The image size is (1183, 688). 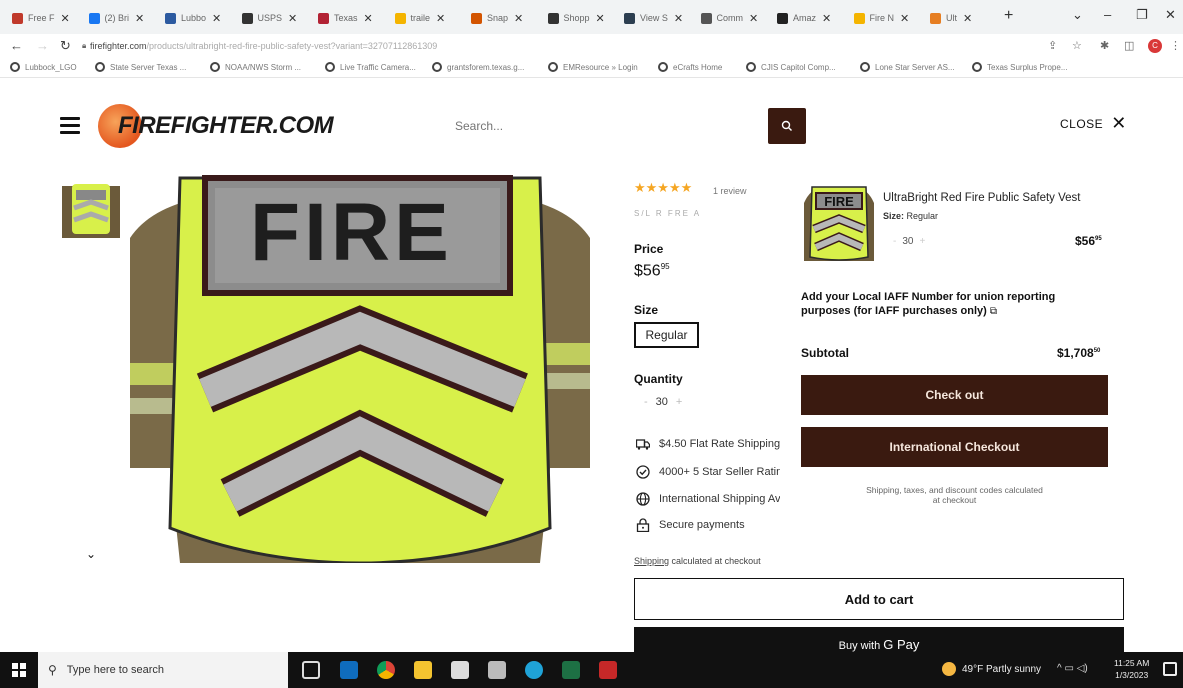 What do you see at coordinates (951, 18) in the screenshot?
I see `tab-label: Ult` at bounding box center [951, 18].